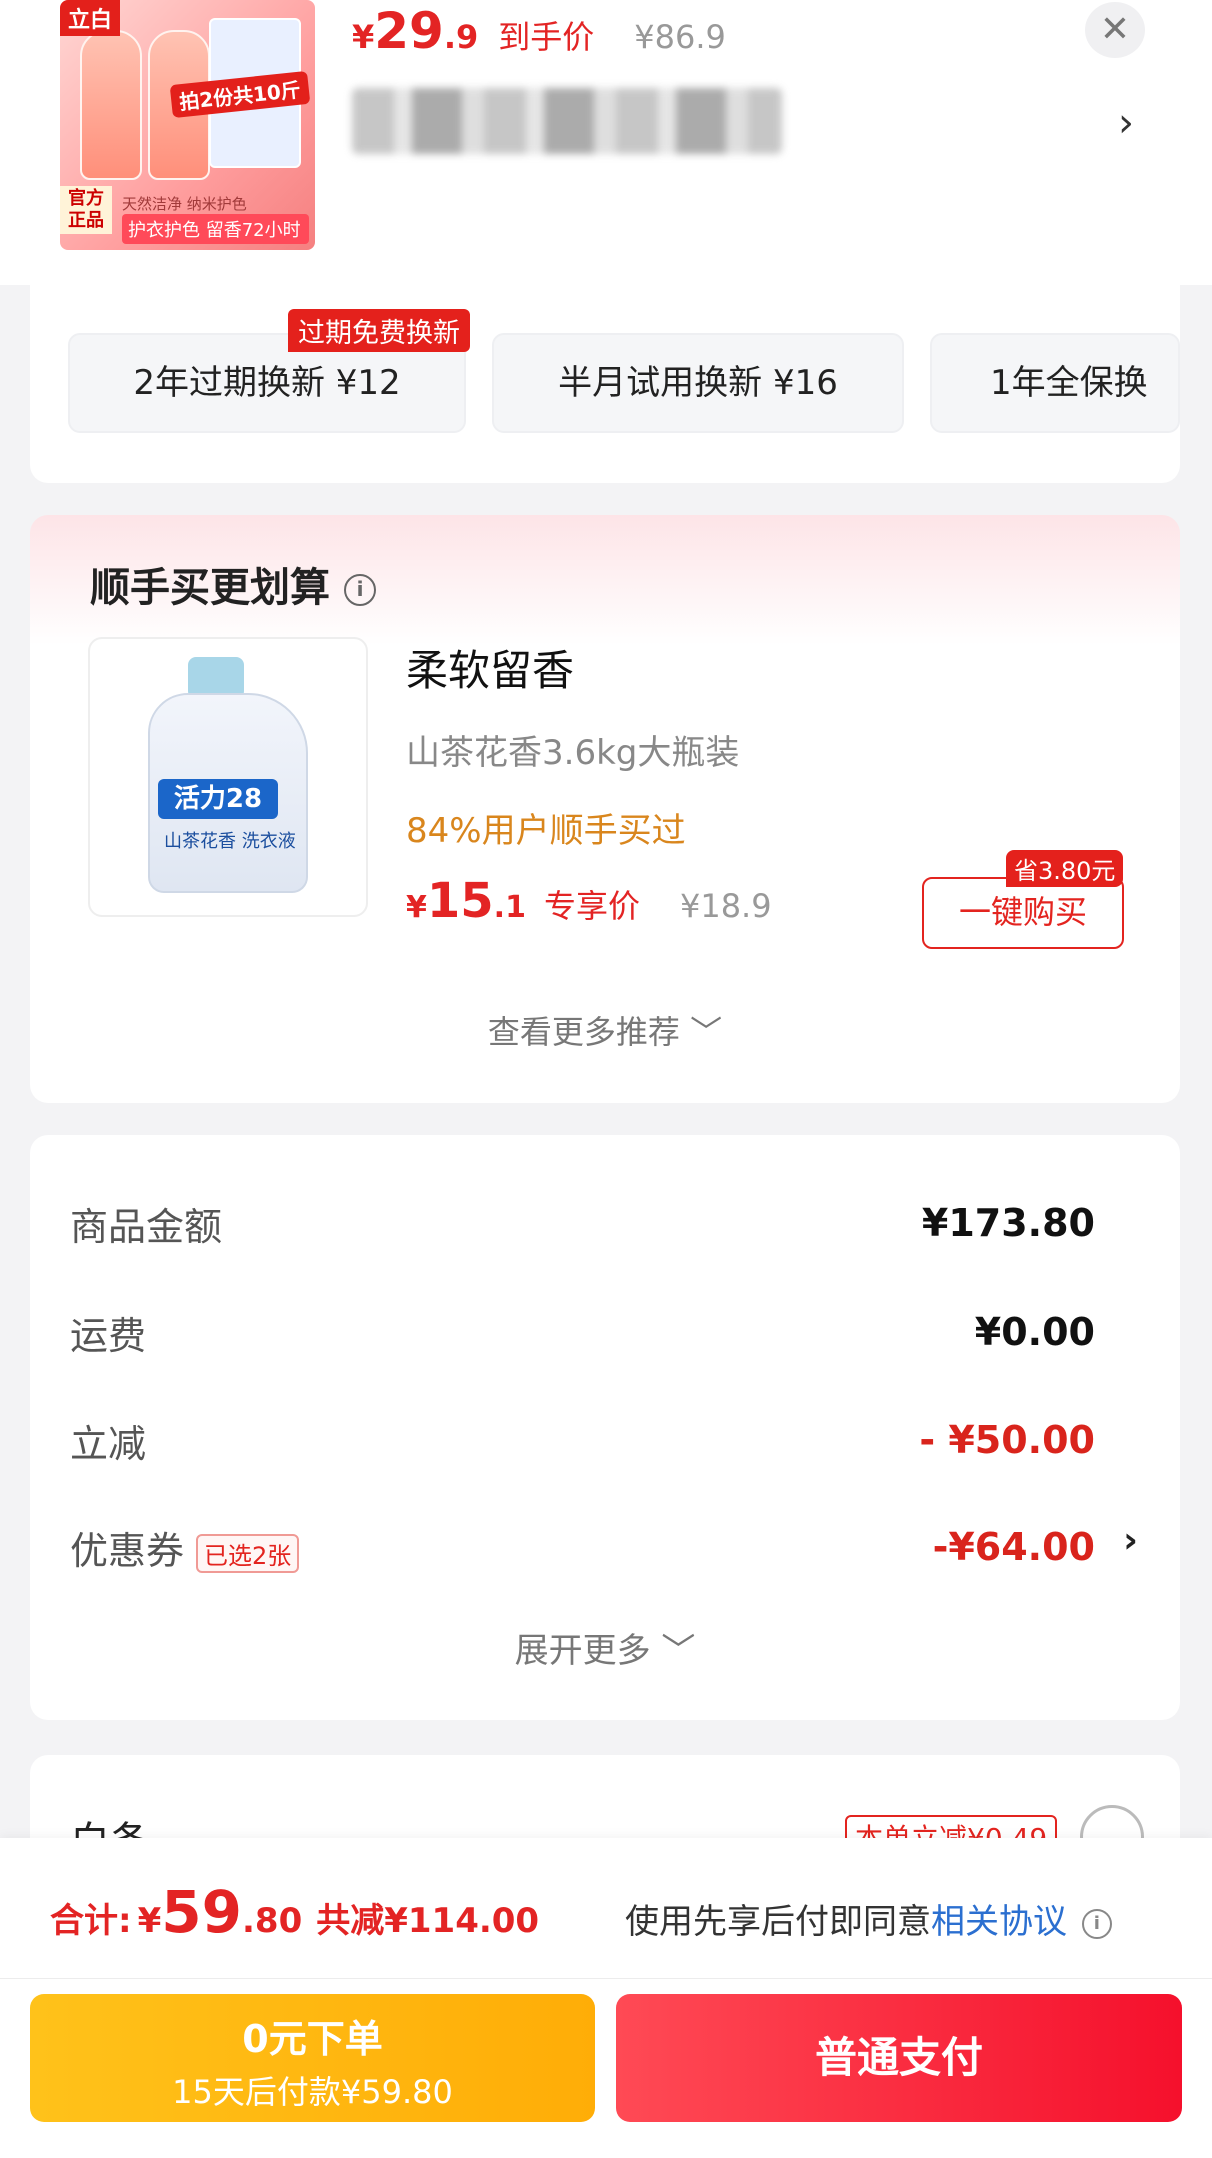 This screenshot has height=2158, width=1212. I want to click on more-recommendations-link: 查看更多推荐 ﹀, so click(605, 1030).